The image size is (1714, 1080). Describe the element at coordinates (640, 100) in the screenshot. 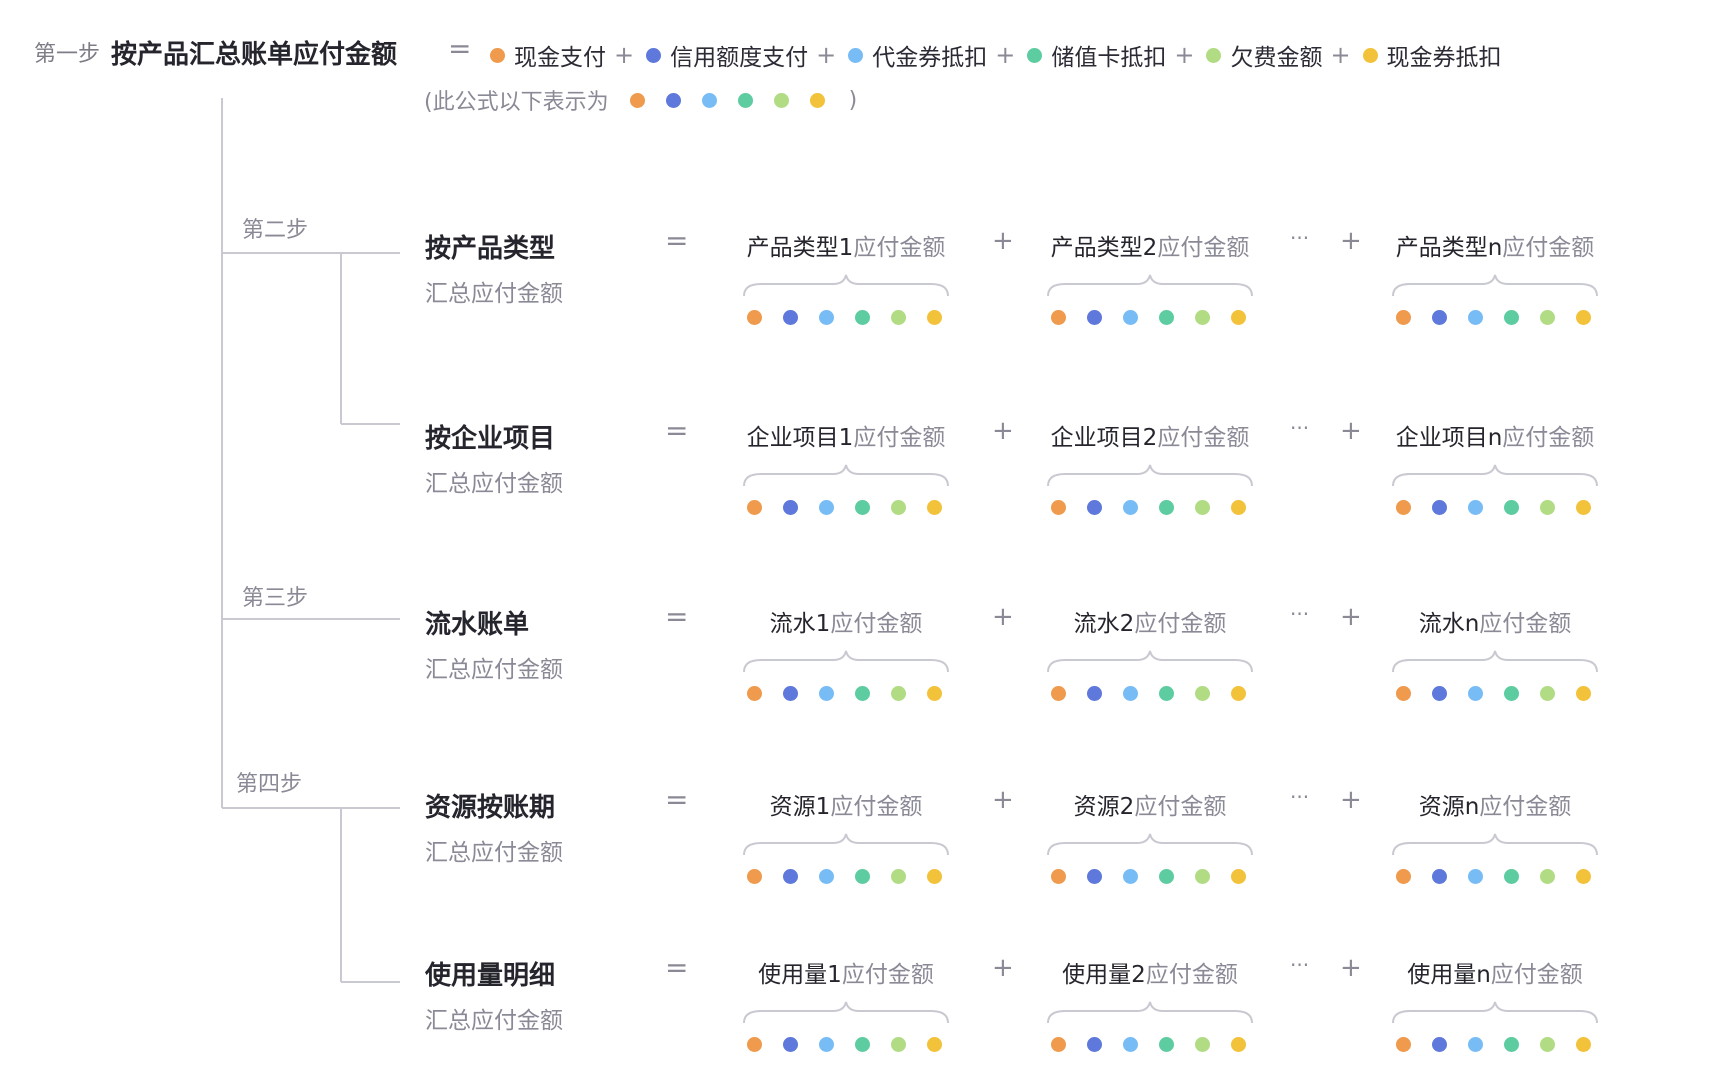

I see `formula-shorthand-note: (此公式以下表示为 )` at that location.